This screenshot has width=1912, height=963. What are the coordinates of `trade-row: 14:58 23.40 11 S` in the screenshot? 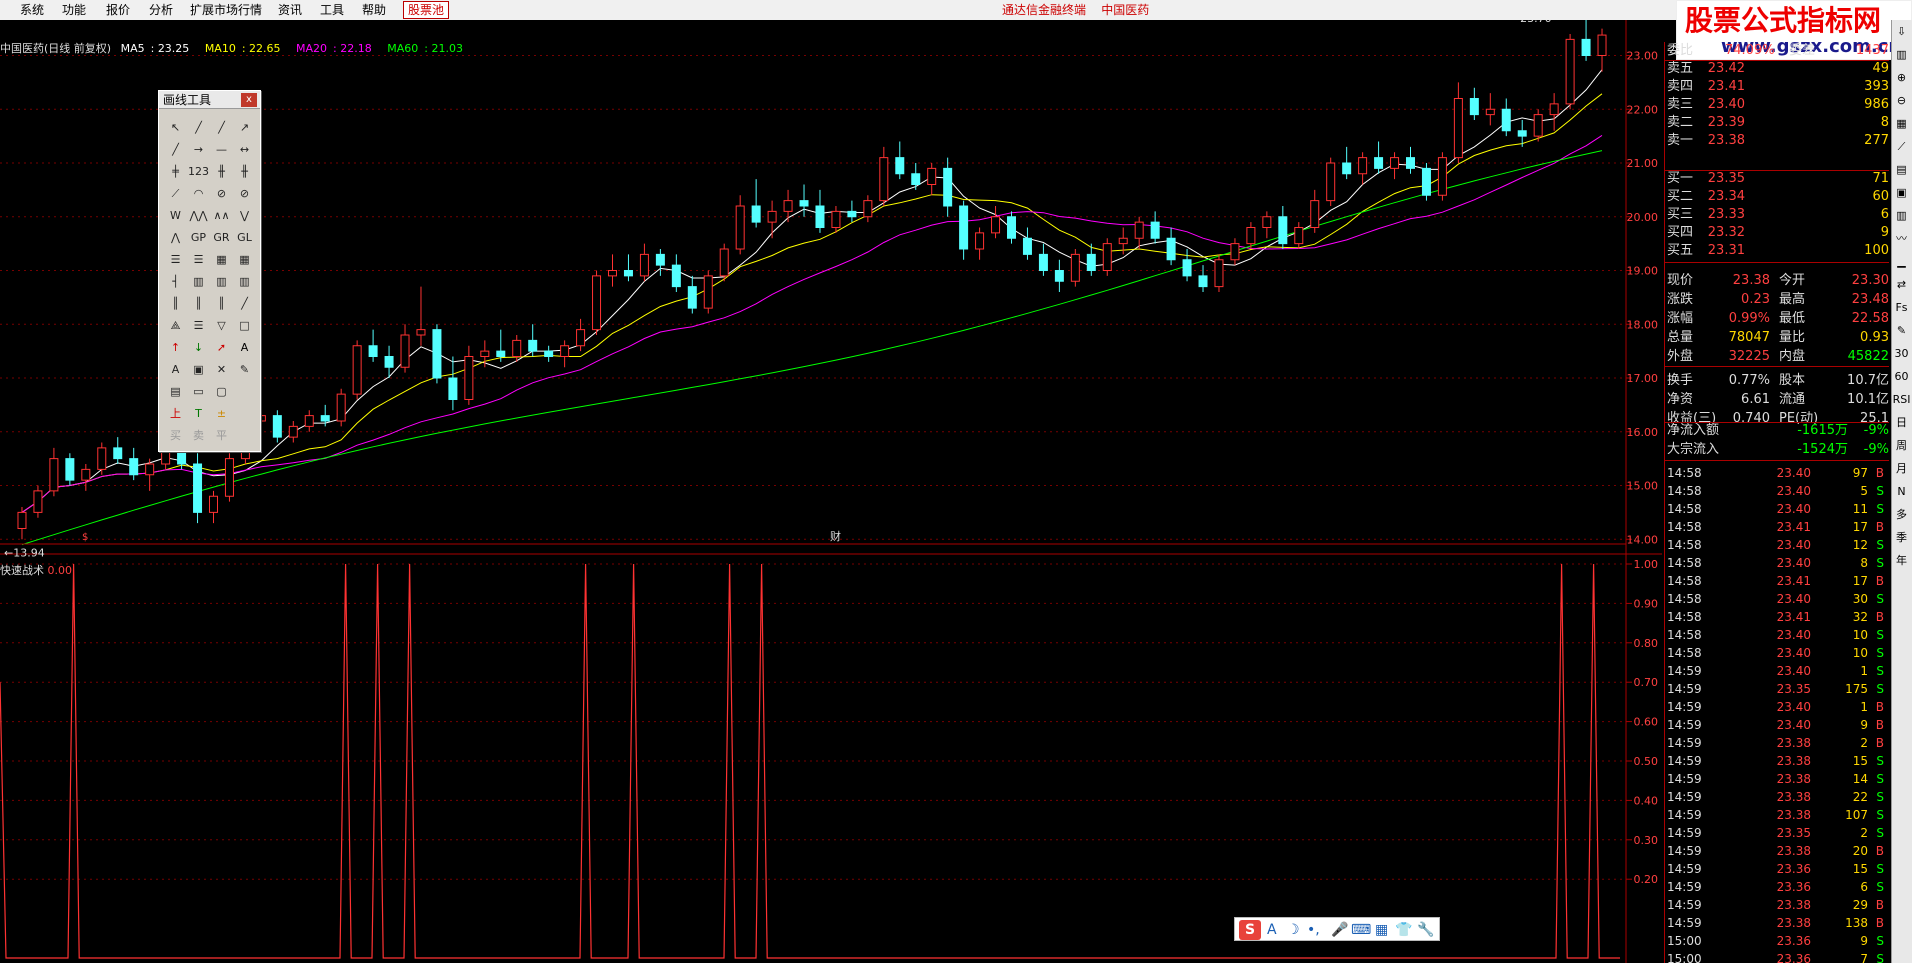 It's located at (1777, 509).